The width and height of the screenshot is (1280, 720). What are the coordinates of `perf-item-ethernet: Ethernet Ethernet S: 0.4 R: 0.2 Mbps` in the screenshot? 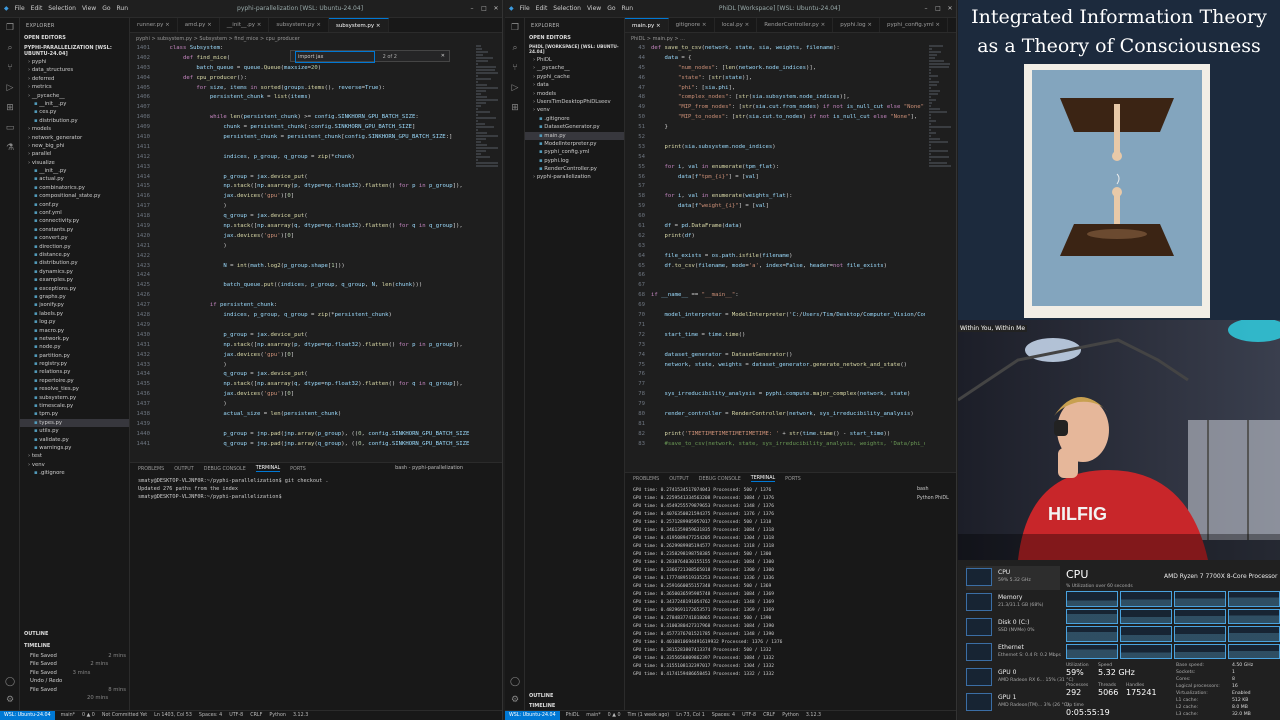 It's located at (1013, 653).